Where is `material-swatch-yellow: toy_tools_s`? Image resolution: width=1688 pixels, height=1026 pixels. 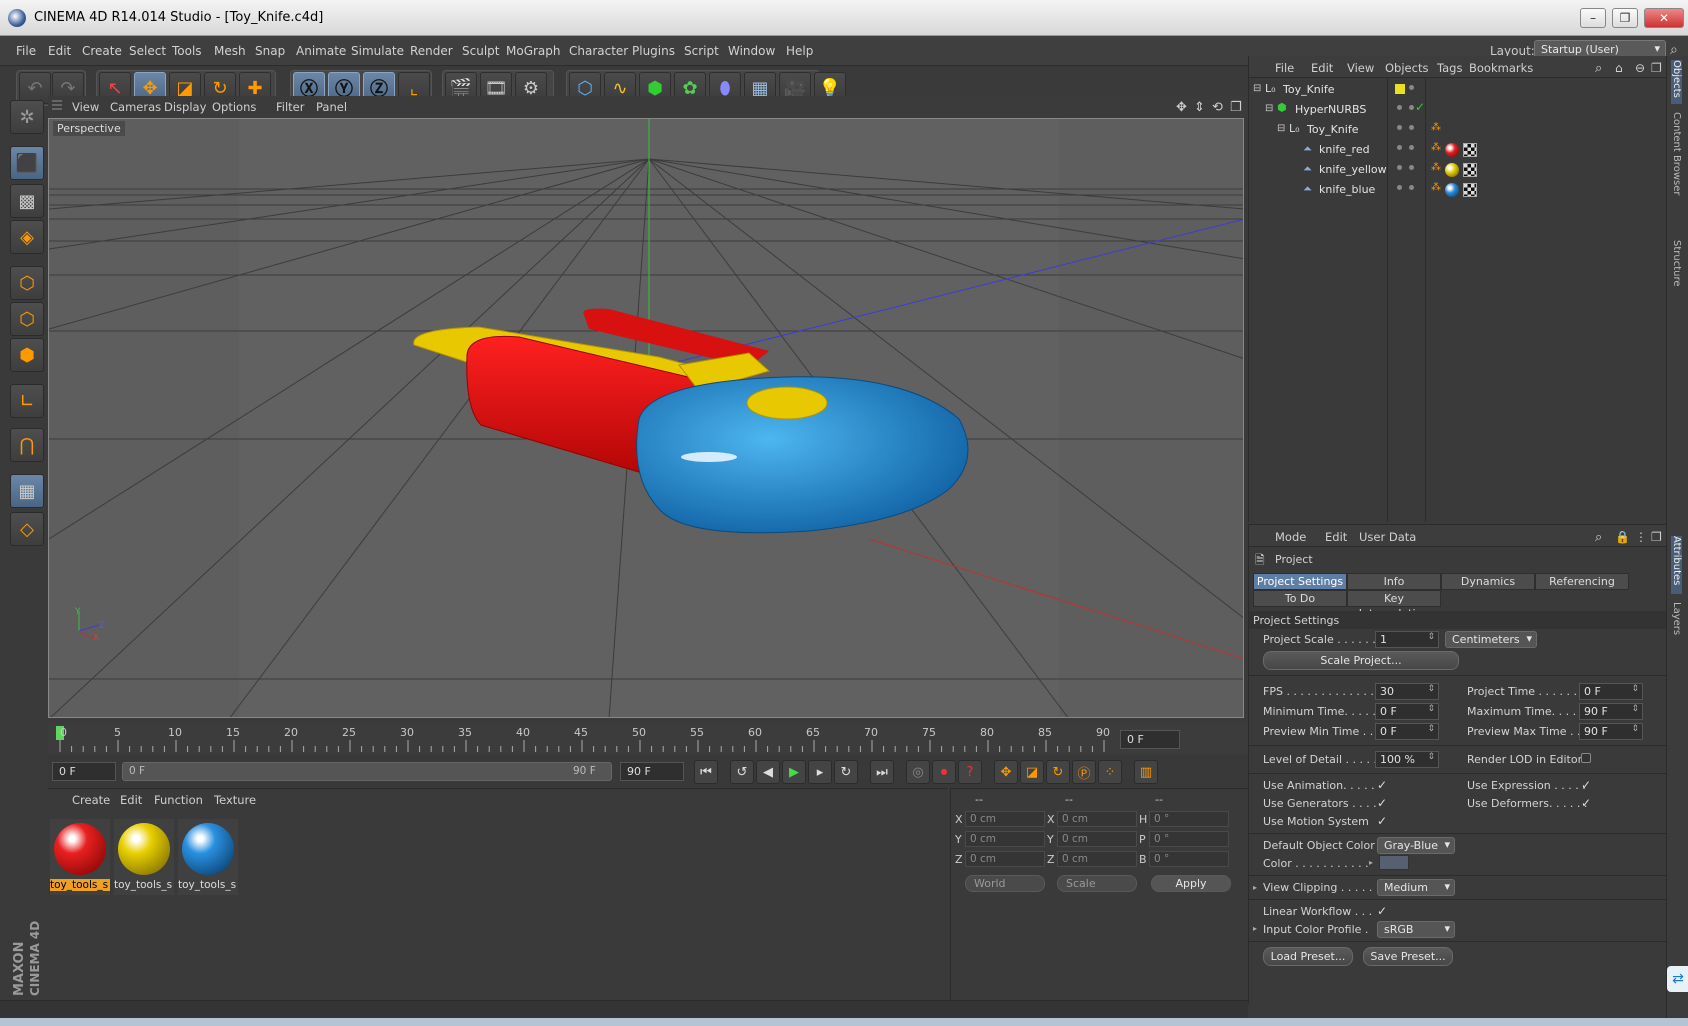 material-swatch-yellow: toy_tools_s is located at coordinates (144, 857).